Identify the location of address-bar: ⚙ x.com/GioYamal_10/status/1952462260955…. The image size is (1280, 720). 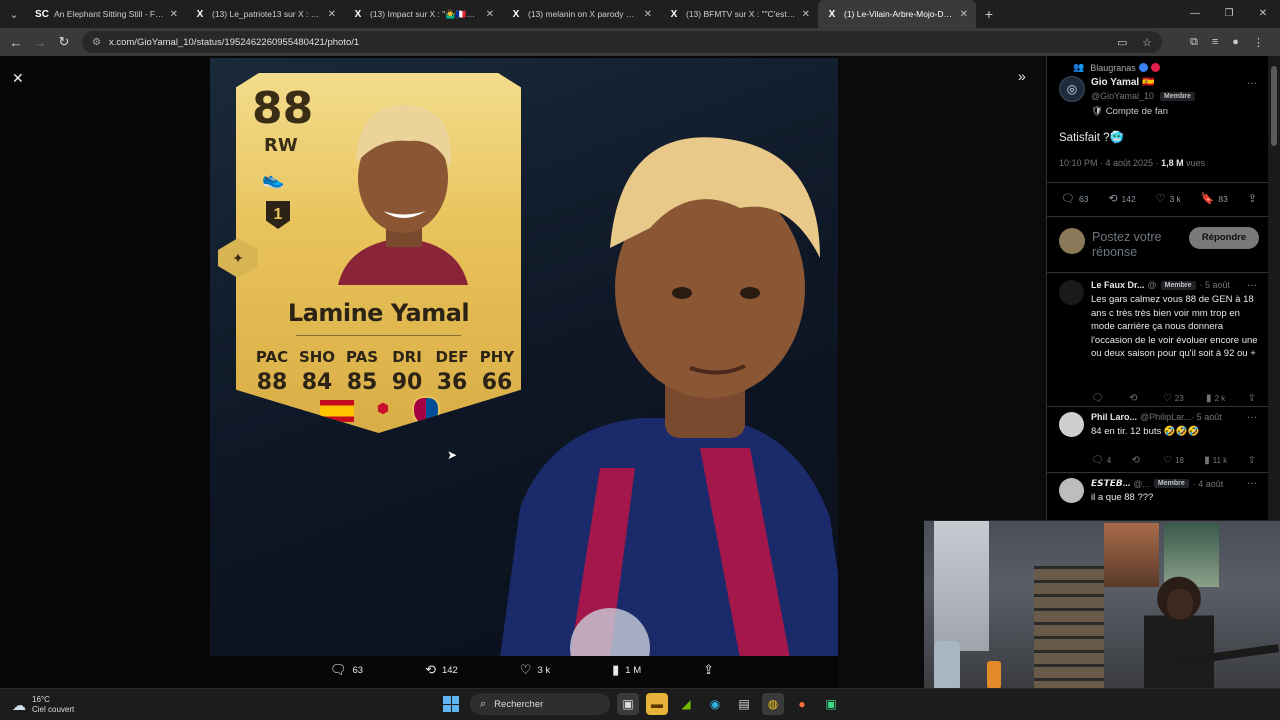
(622, 42).